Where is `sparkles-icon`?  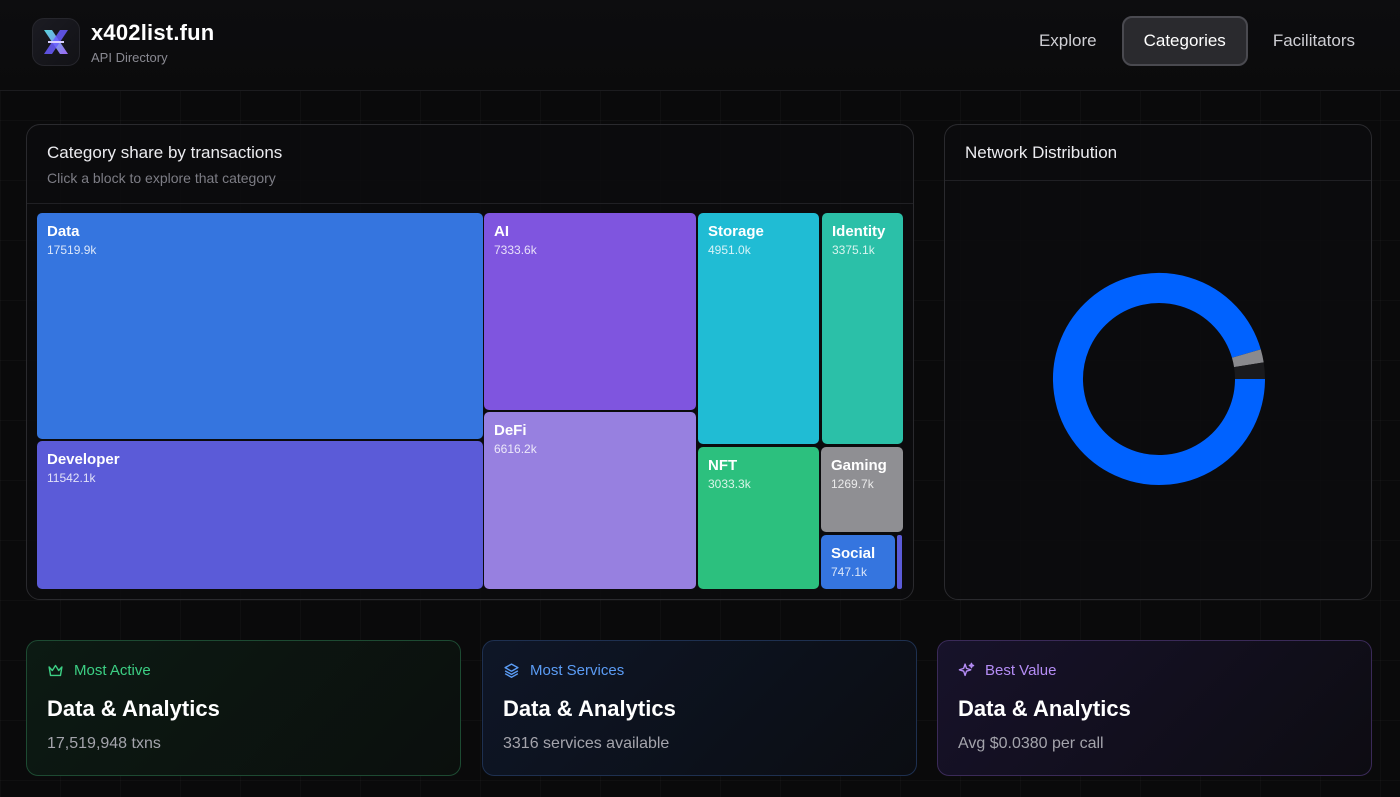 sparkles-icon is located at coordinates (966, 669).